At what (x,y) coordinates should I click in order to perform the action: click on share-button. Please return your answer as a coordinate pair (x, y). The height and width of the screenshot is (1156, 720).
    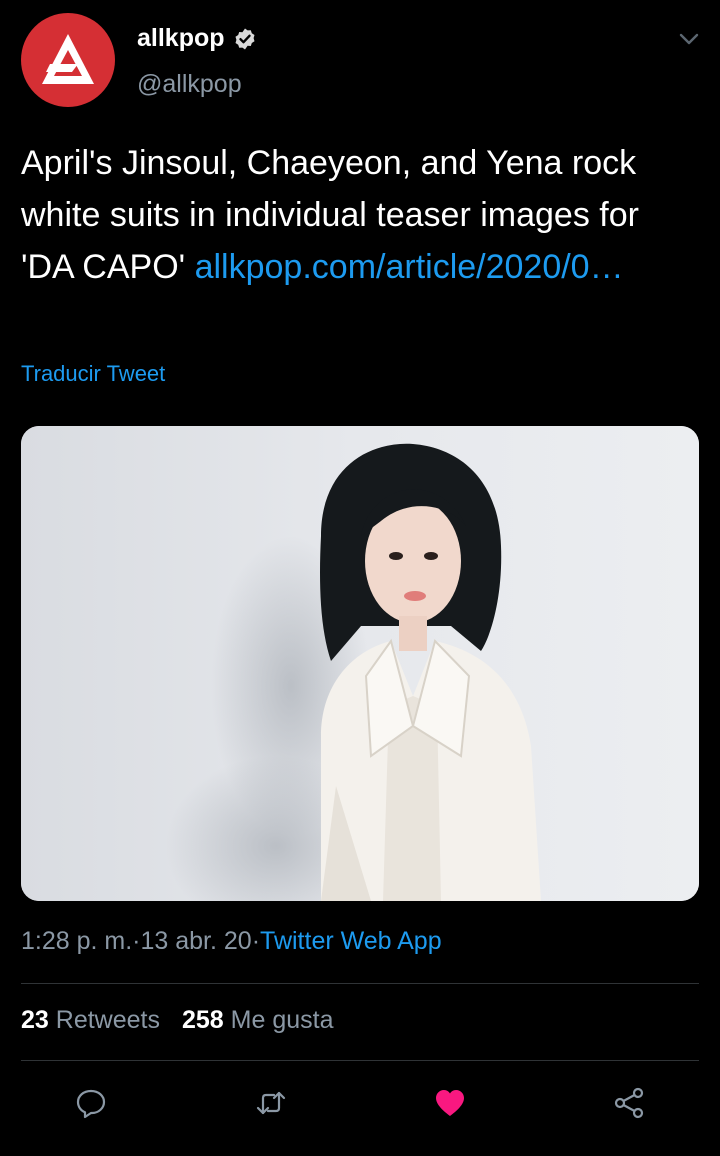
    Looking at the image, I should click on (629, 1103).